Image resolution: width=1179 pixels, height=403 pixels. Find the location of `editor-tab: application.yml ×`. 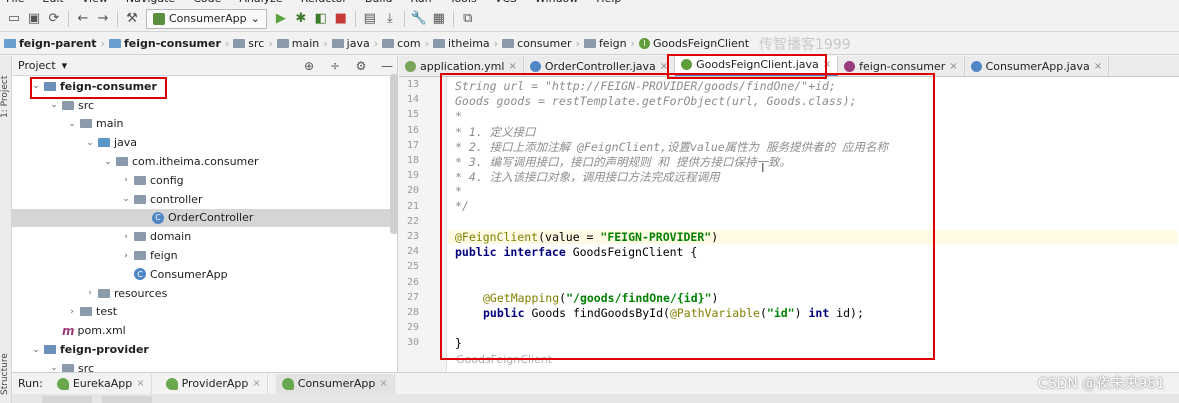

editor-tab: application.yml × is located at coordinates (461, 66).